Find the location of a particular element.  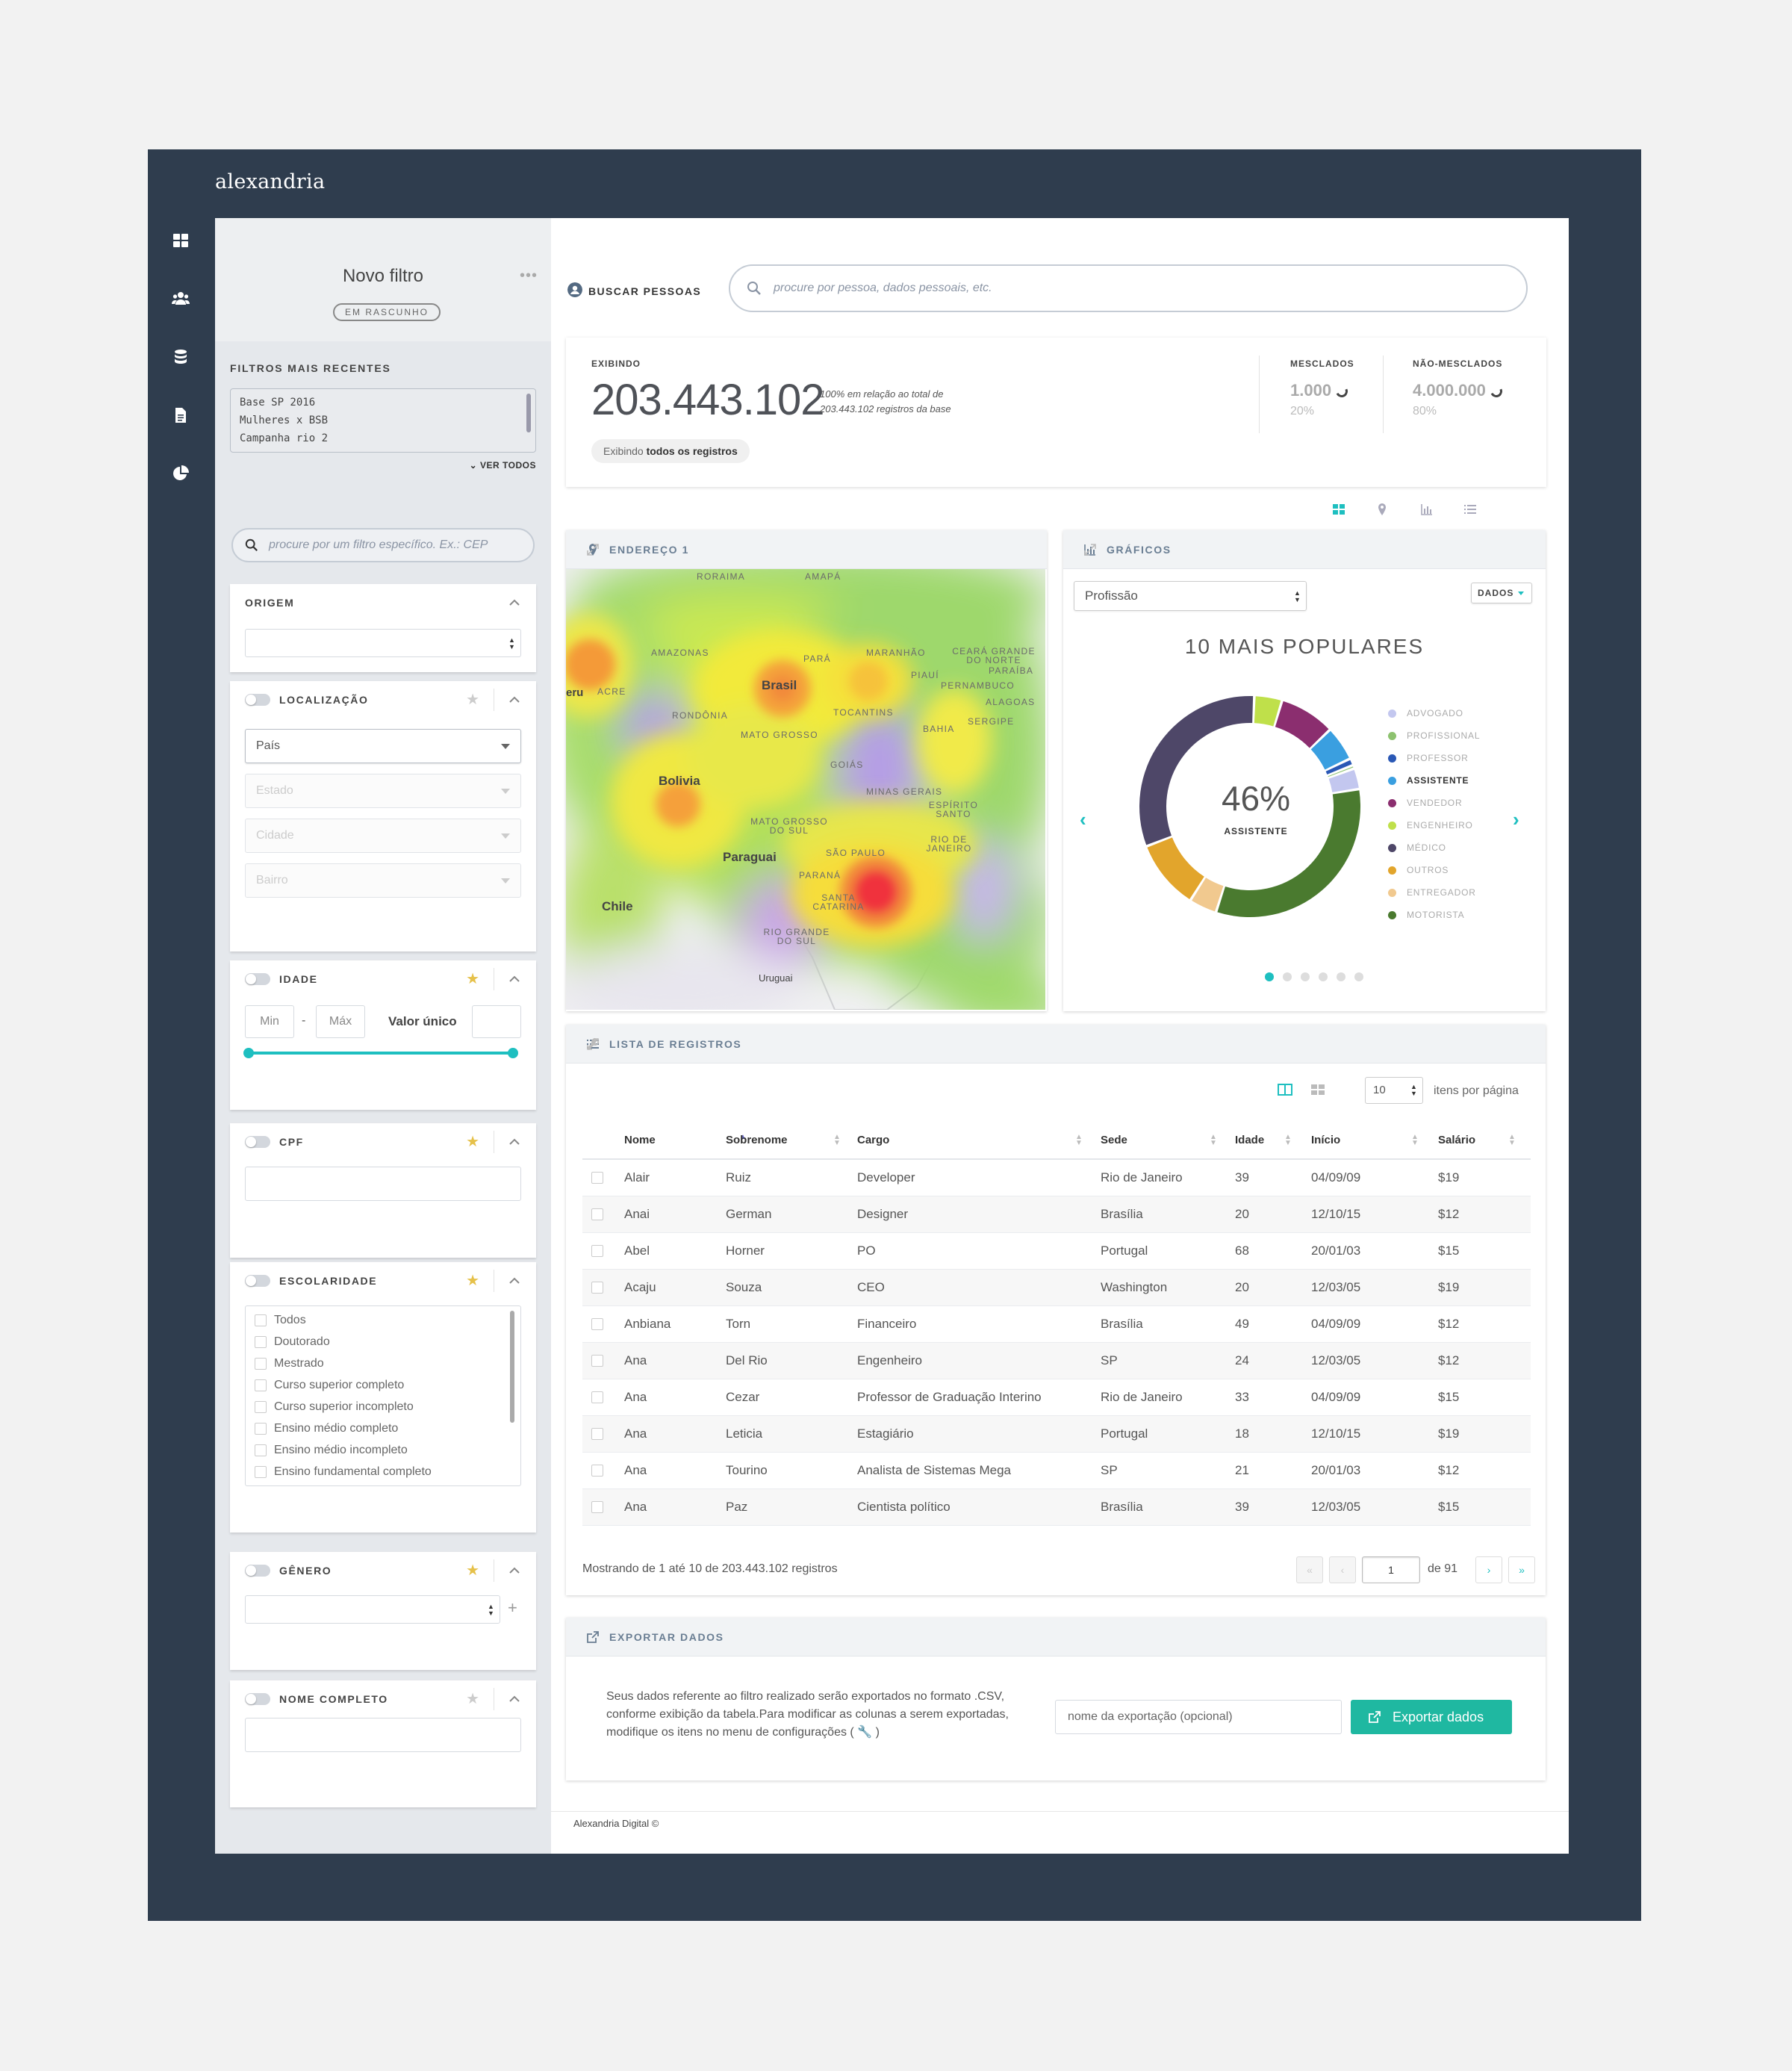

legend-item: ASSISTENTE is located at coordinates (1434, 780).